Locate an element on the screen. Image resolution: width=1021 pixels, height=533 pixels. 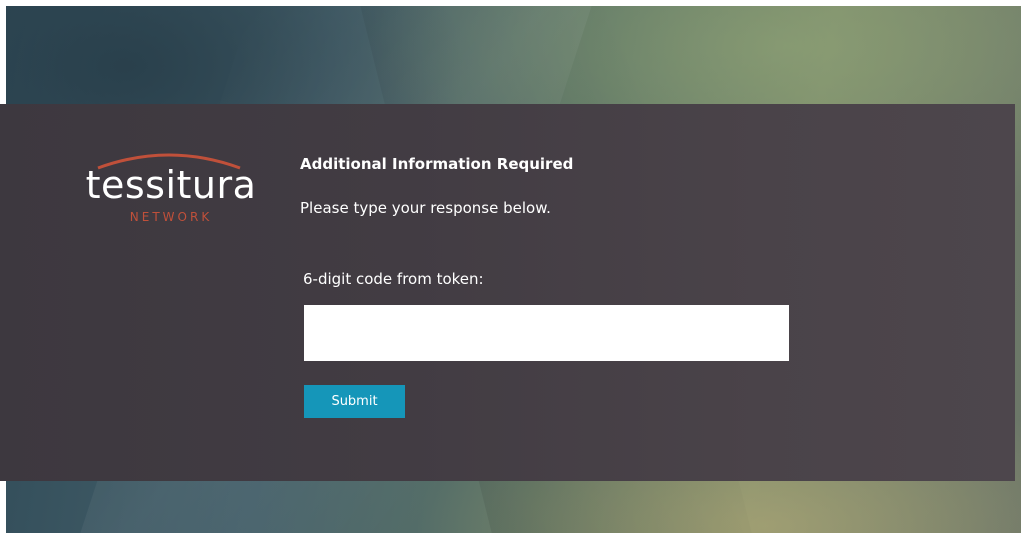
code-field-label: 6-digit code from token: is located at coordinates (393, 279).